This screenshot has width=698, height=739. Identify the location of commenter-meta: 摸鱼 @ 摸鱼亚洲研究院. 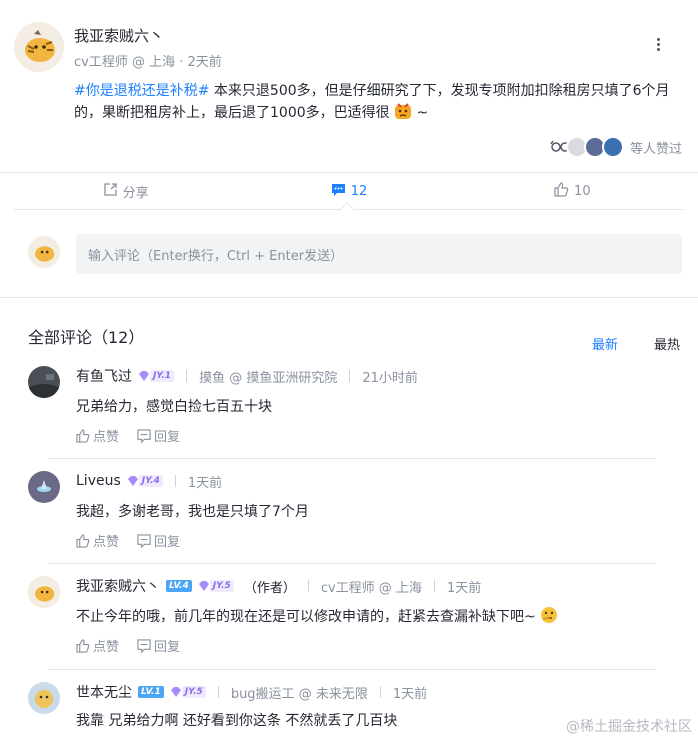
(268, 378).